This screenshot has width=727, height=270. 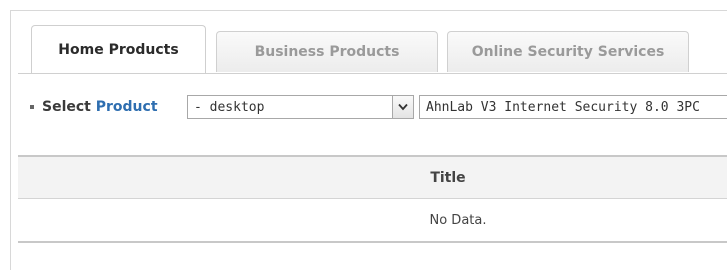 What do you see at coordinates (402, 107) in the screenshot?
I see `chevron-down-icon` at bounding box center [402, 107].